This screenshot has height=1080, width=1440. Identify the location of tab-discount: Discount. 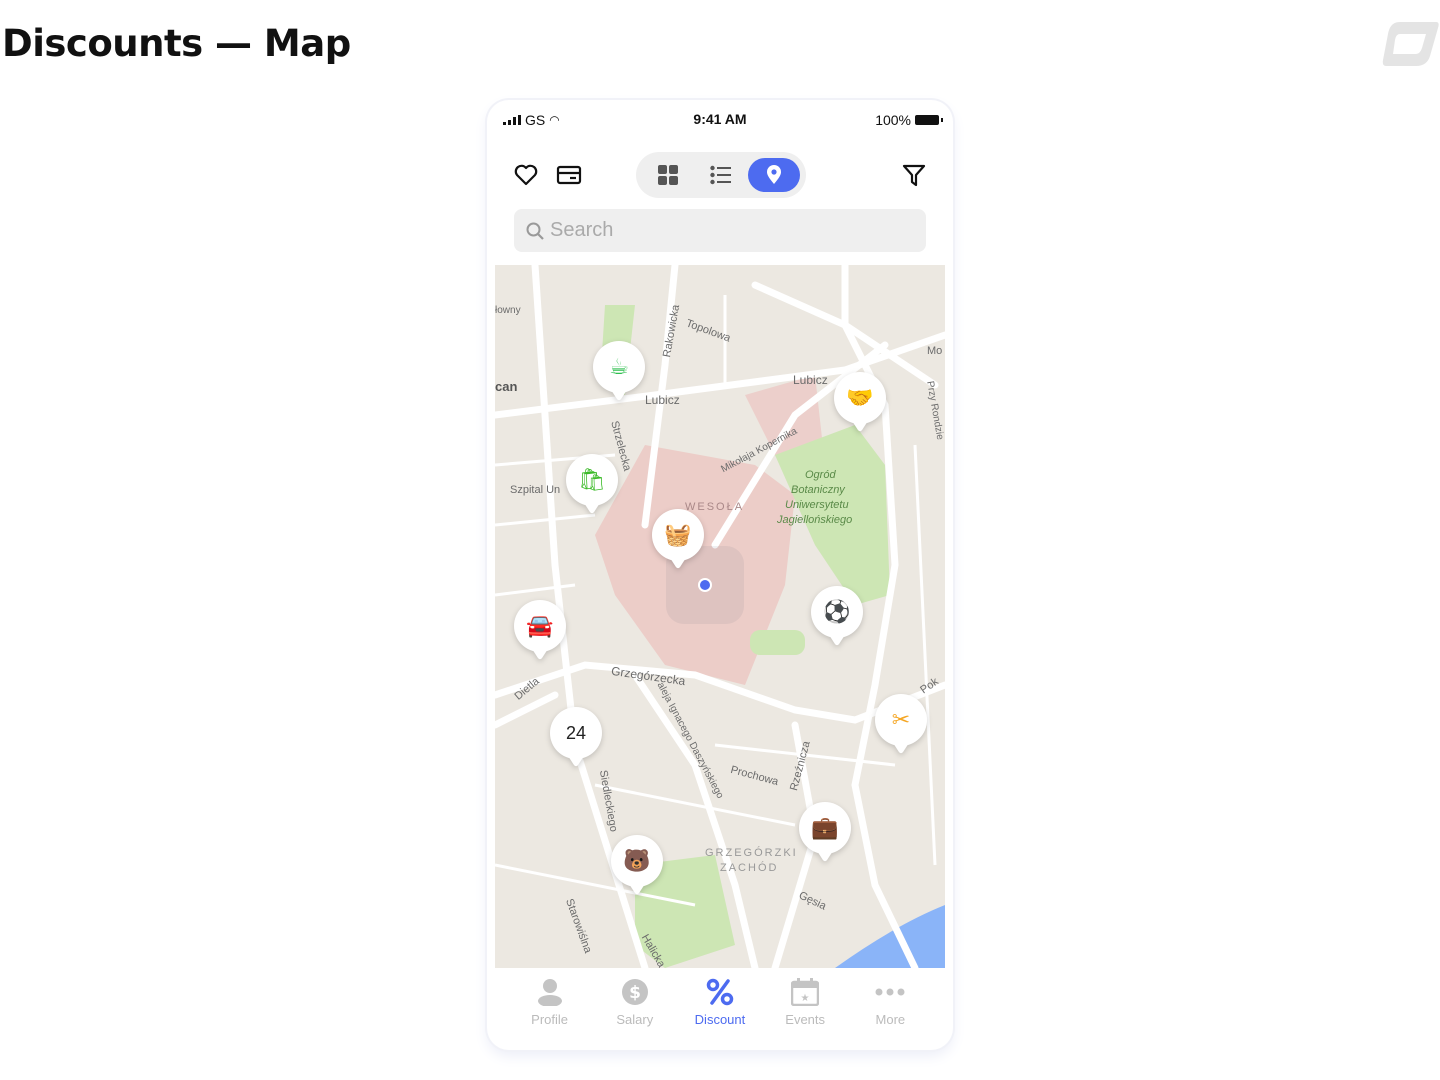
(720, 1008).